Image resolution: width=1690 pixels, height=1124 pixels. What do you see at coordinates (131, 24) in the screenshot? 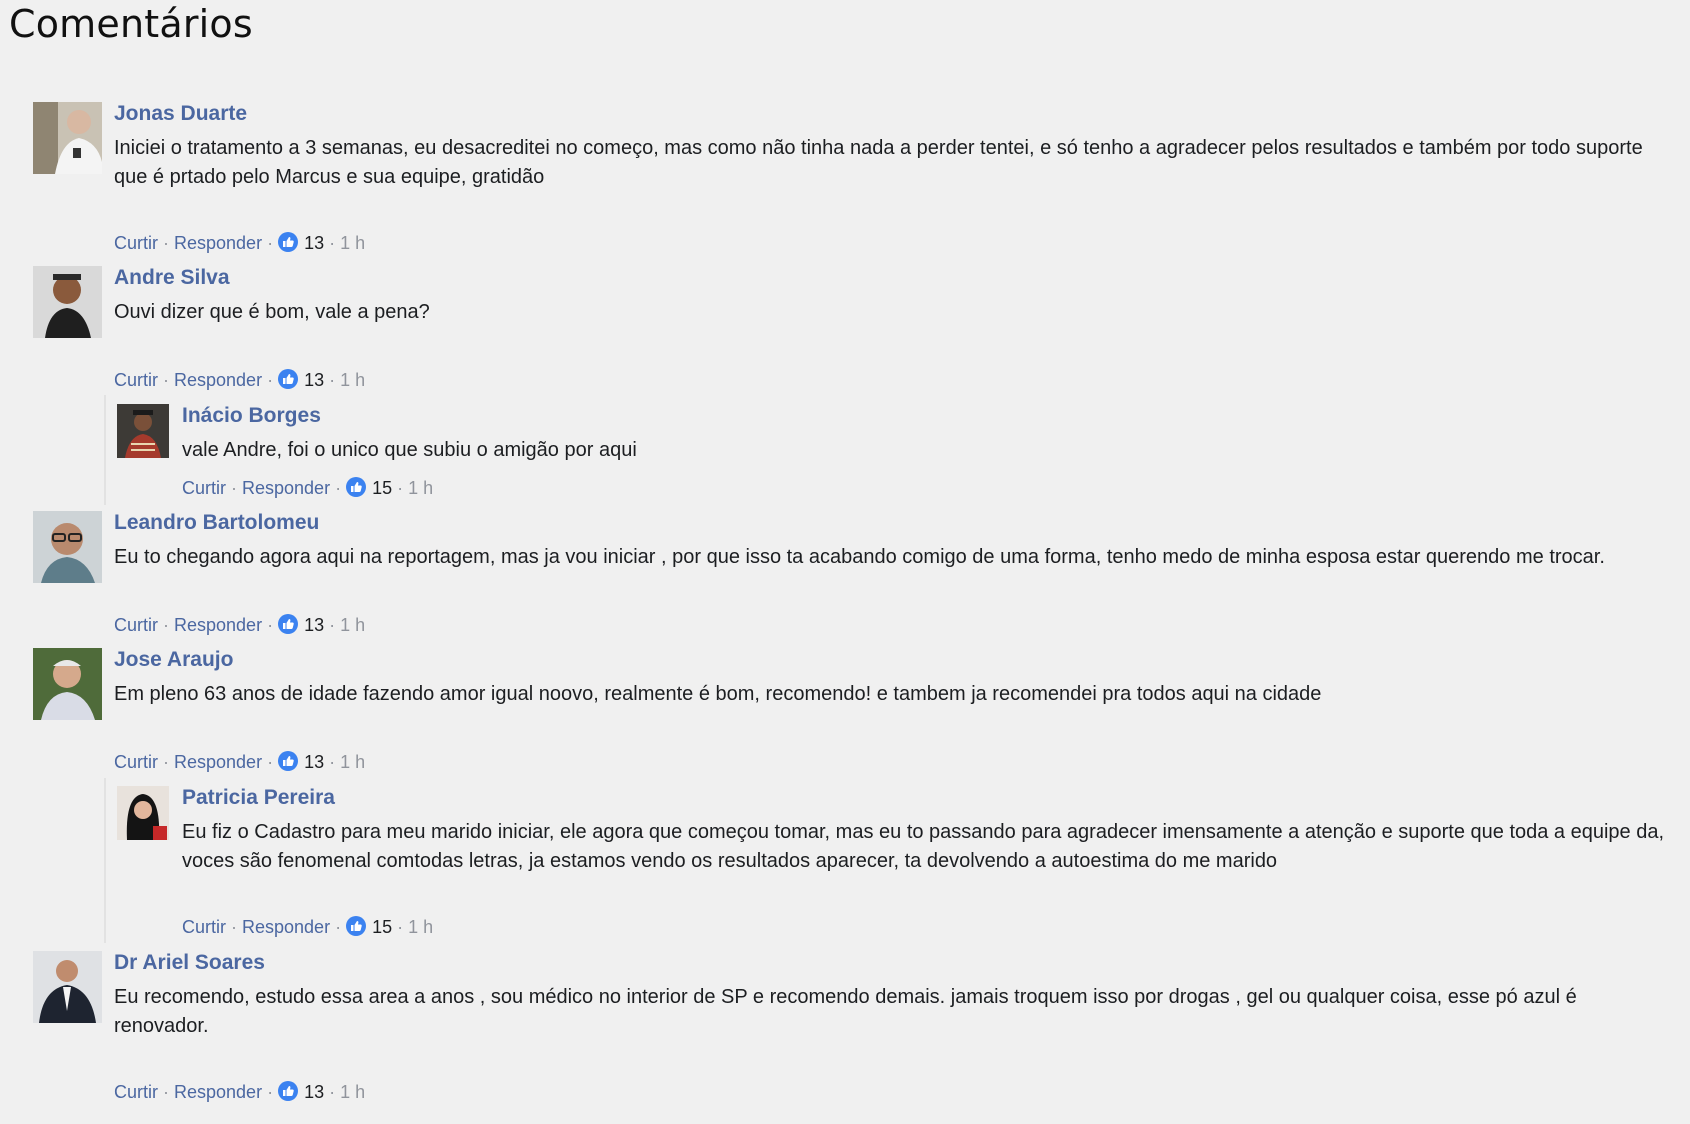
I see `section-title: Comentários` at bounding box center [131, 24].